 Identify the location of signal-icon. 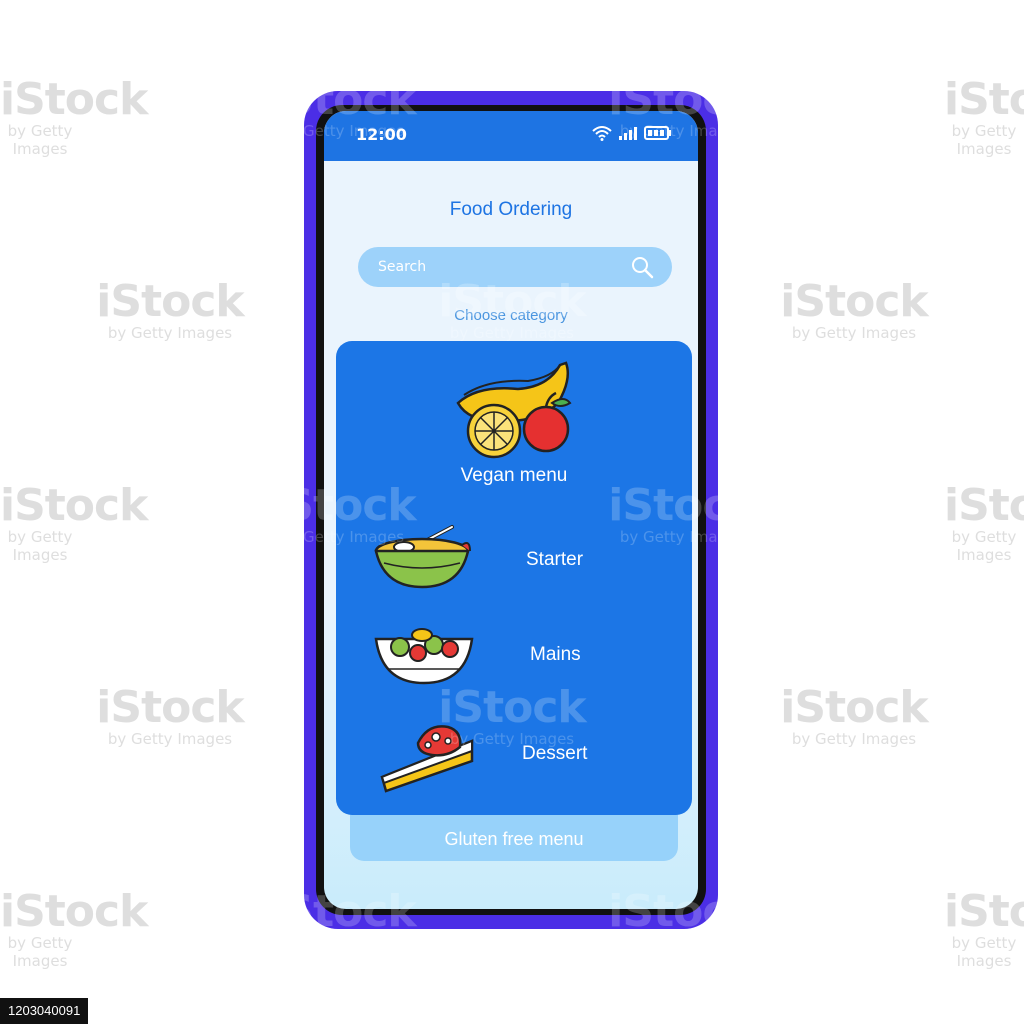
(628, 133).